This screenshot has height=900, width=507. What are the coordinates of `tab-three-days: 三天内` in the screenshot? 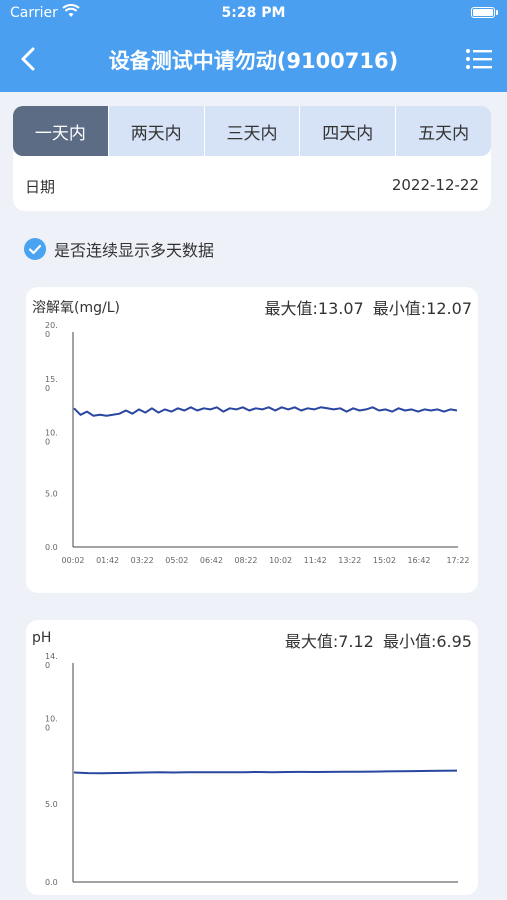 It's located at (253, 131).